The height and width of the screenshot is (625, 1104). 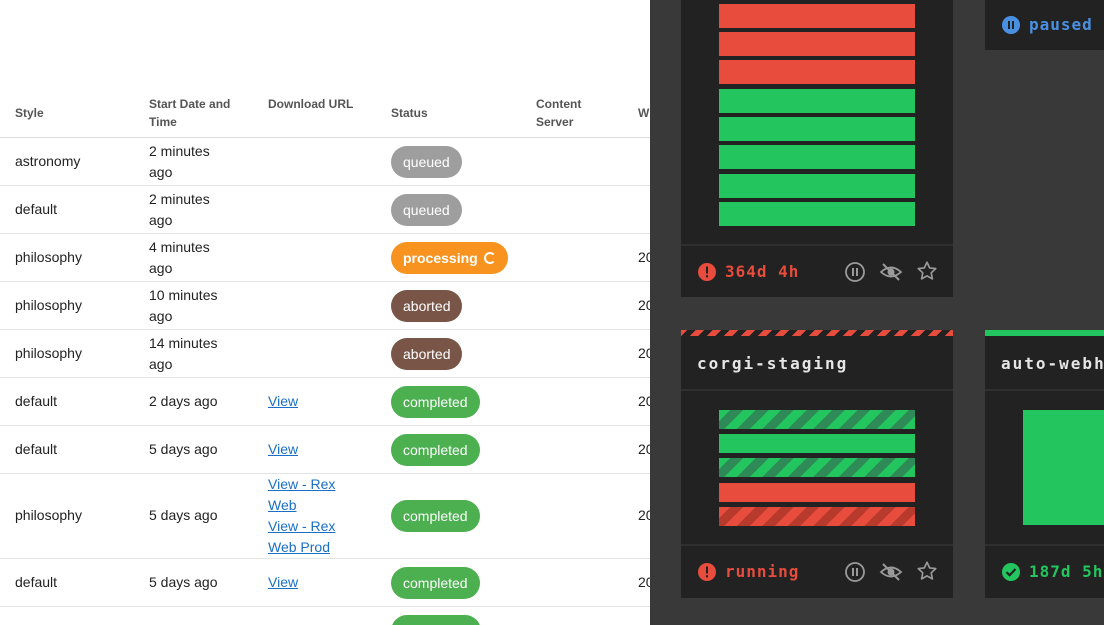 I want to click on header-content-server: Content Server, so click(x=558, y=113).